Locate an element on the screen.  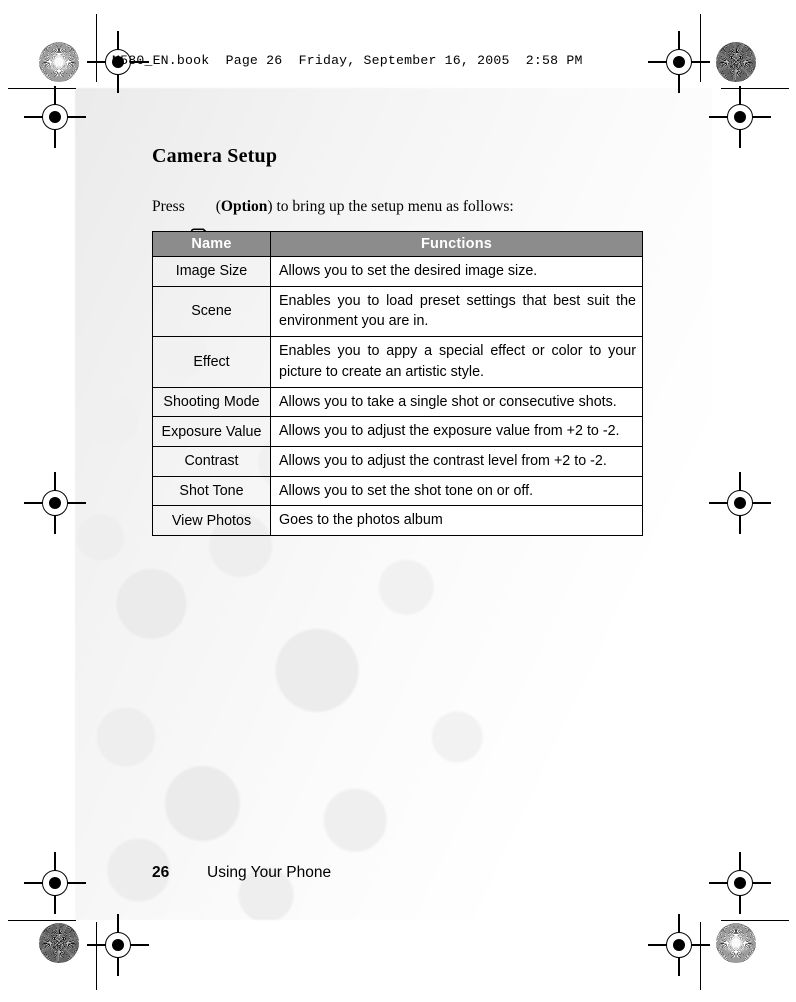
setting-name: Contrast is located at coordinates (211, 461).